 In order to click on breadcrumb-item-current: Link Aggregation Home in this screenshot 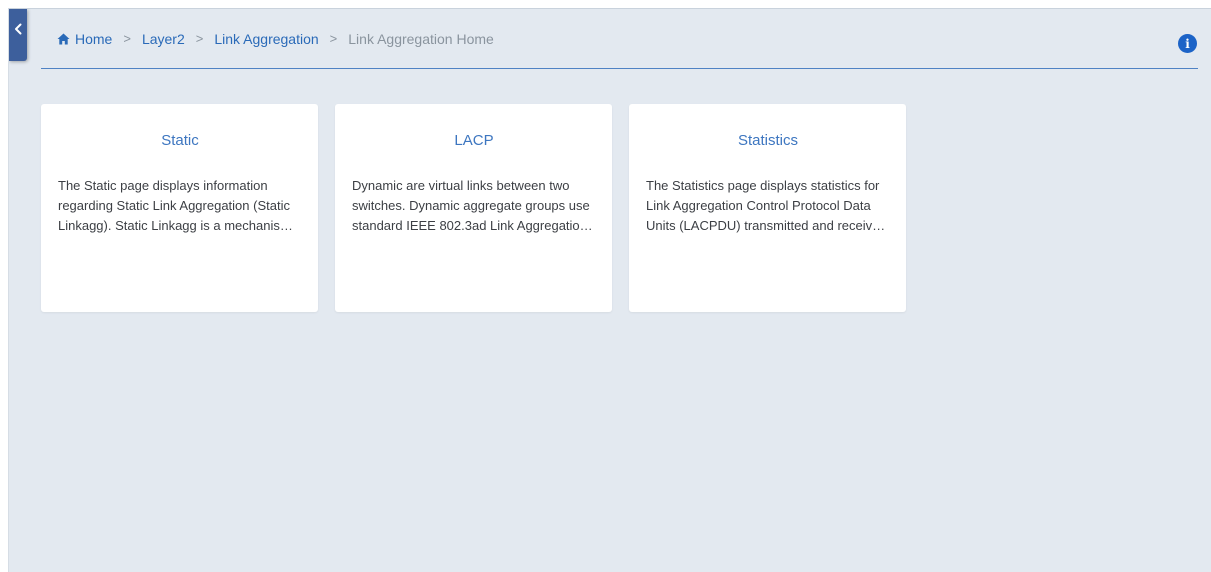, I will do `click(421, 38)`.